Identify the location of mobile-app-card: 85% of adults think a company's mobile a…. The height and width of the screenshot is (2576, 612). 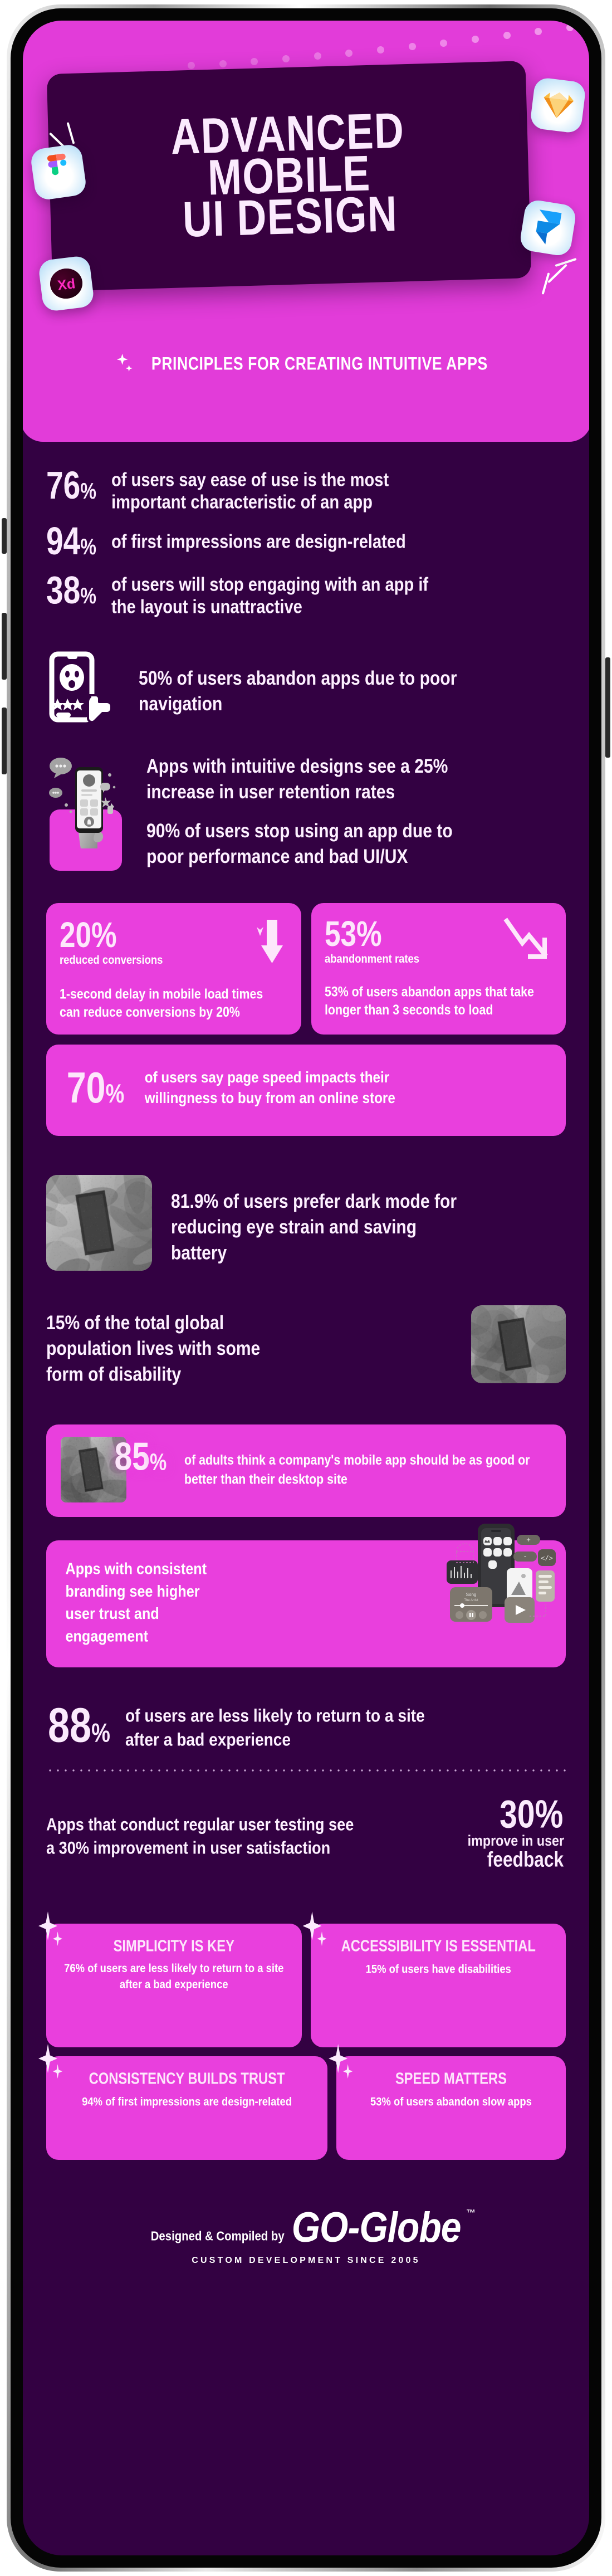
(306, 1471).